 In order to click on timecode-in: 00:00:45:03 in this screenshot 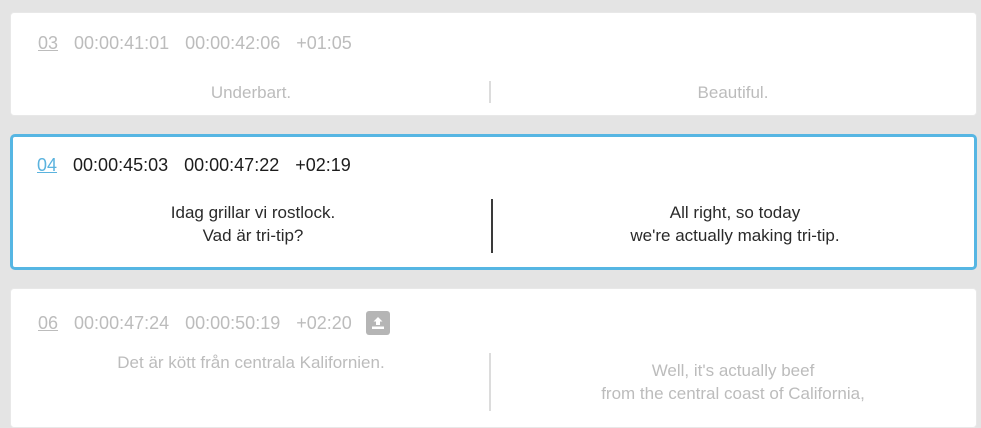, I will do `click(121, 165)`.